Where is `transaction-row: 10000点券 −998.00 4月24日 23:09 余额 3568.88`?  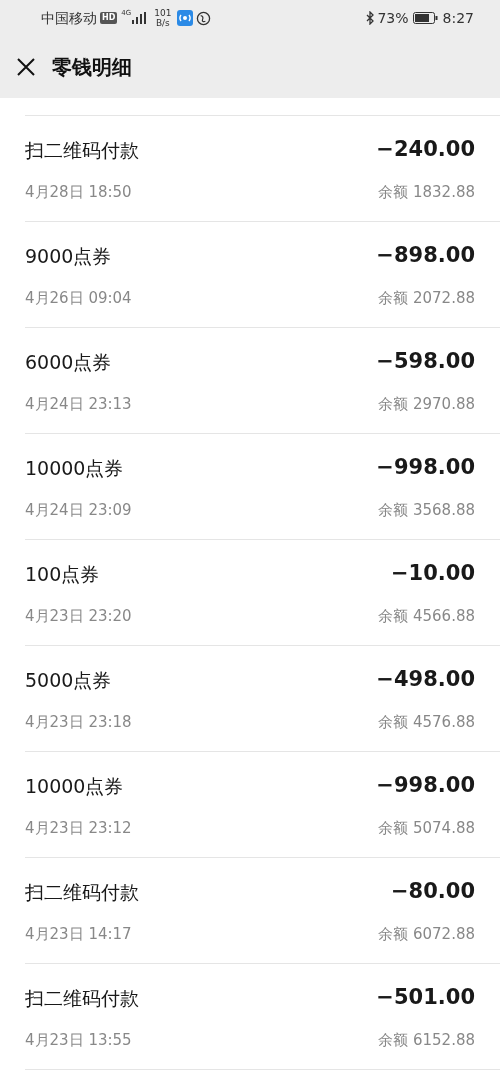
transaction-row: 10000点券 −998.00 4月24日 23:09 余额 3568.88 is located at coordinates (262, 486).